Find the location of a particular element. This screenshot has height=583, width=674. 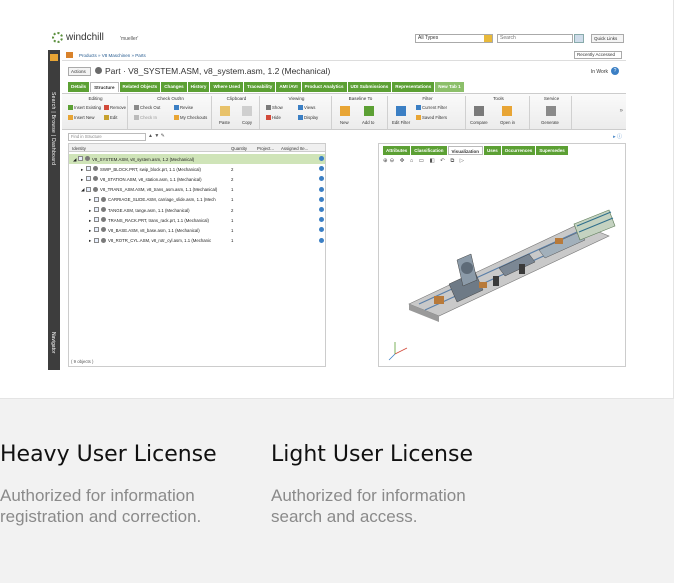

viewer-tab-uses: Uses is located at coordinates (492, 150).